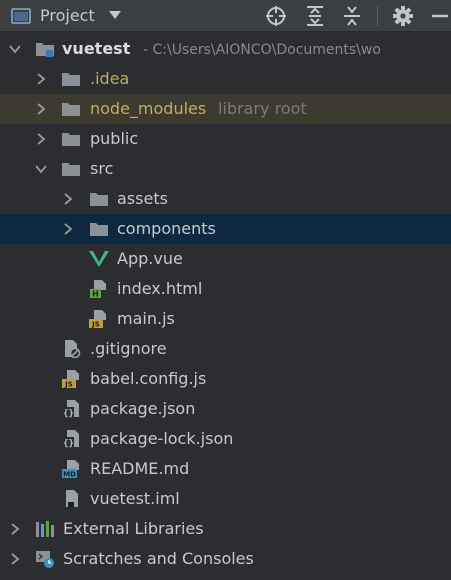 The width and height of the screenshot is (451, 580). I want to click on tree-row-app-vue: App.vue, so click(225, 259).